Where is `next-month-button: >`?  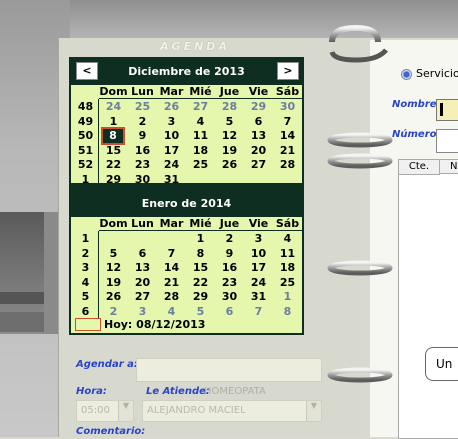
next-month-button: > is located at coordinates (288, 71).